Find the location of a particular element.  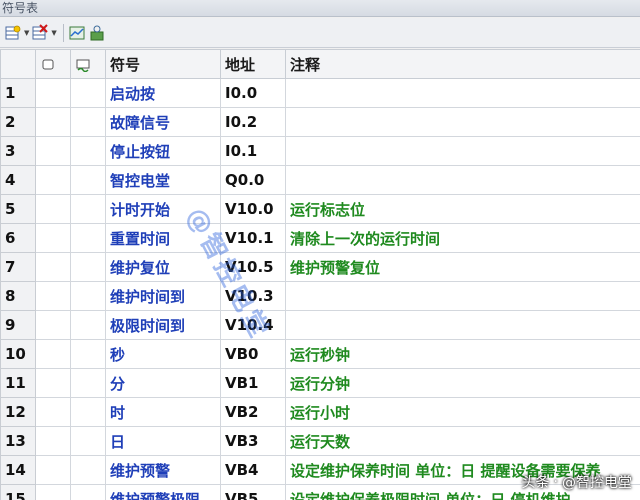

row-number-cell: 2 is located at coordinates (18, 122).